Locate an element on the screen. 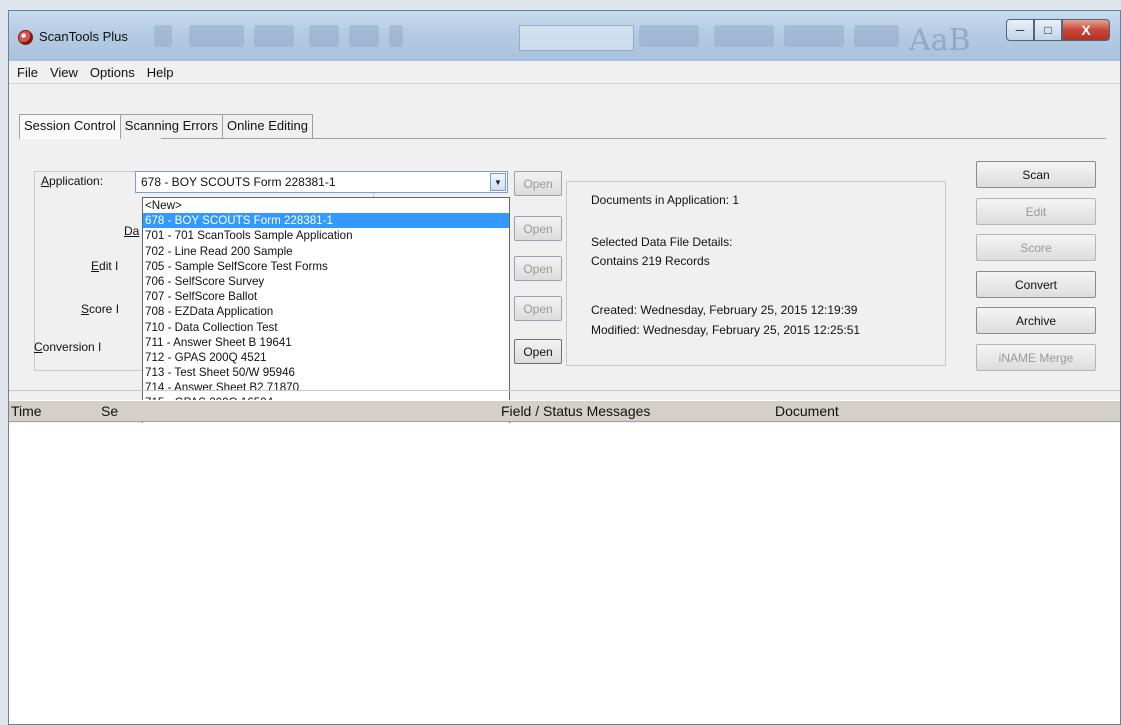 The image size is (1121, 725). open-score-button: Open is located at coordinates (538, 308).